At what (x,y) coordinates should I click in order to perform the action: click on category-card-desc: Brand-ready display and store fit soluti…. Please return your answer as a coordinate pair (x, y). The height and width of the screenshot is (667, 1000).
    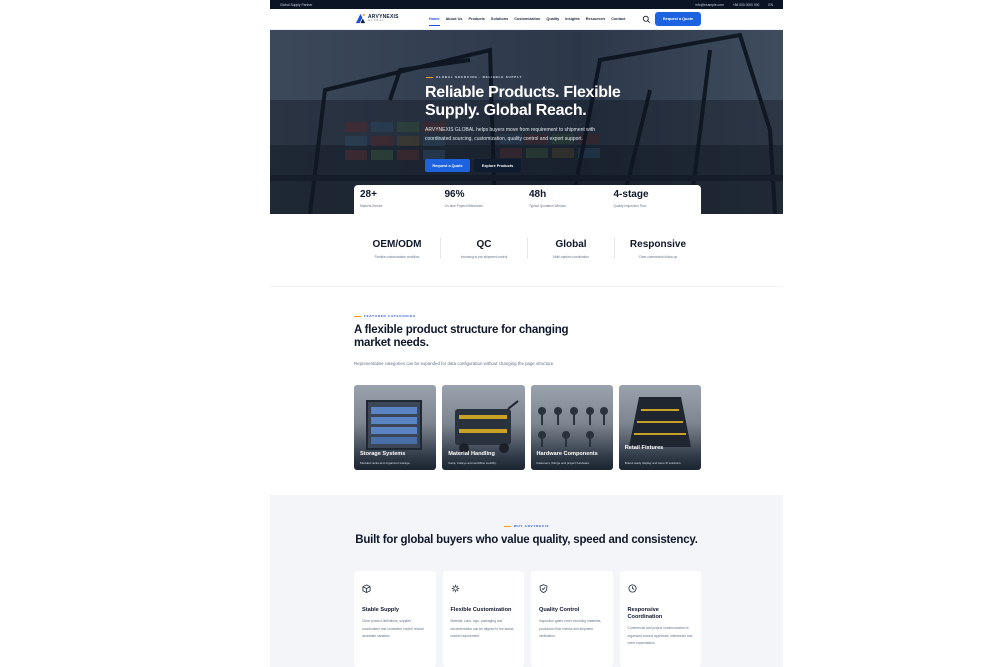
    Looking at the image, I should click on (653, 462).